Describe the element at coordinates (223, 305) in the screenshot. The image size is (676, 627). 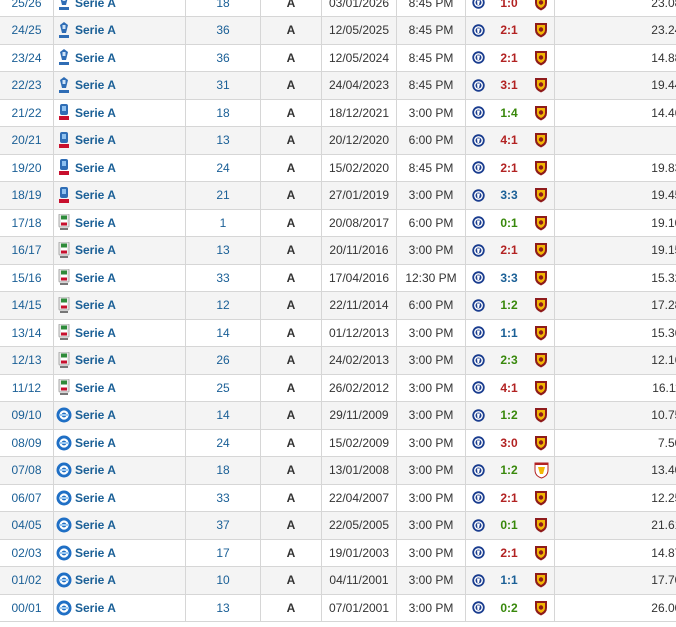
I see `matchday-link: 12` at that location.